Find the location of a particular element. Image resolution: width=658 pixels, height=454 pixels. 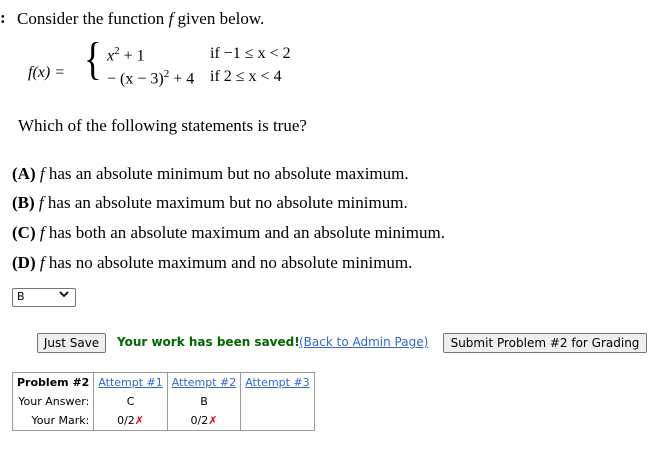

fx-text: f(x) = is located at coordinates (46, 72).